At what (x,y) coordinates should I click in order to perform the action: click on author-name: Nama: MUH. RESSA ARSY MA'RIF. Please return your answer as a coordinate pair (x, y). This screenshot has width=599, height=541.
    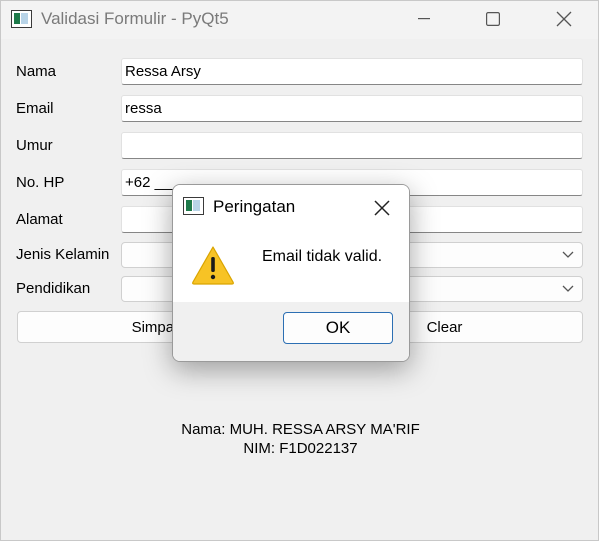
    Looking at the image, I should click on (300, 429).